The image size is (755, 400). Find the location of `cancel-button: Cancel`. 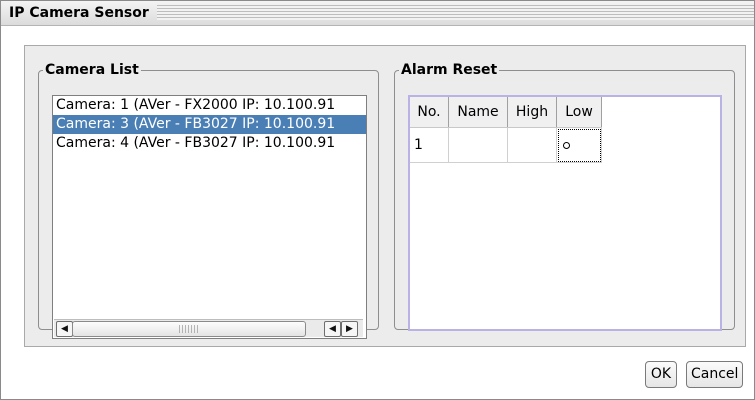

cancel-button: Cancel is located at coordinates (714, 374).